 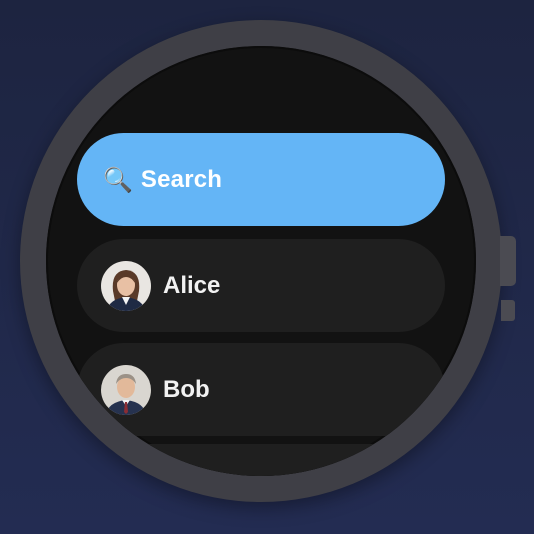 What do you see at coordinates (118, 179) in the screenshot?
I see `search-icon: 🔍` at bounding box center [118, 179].